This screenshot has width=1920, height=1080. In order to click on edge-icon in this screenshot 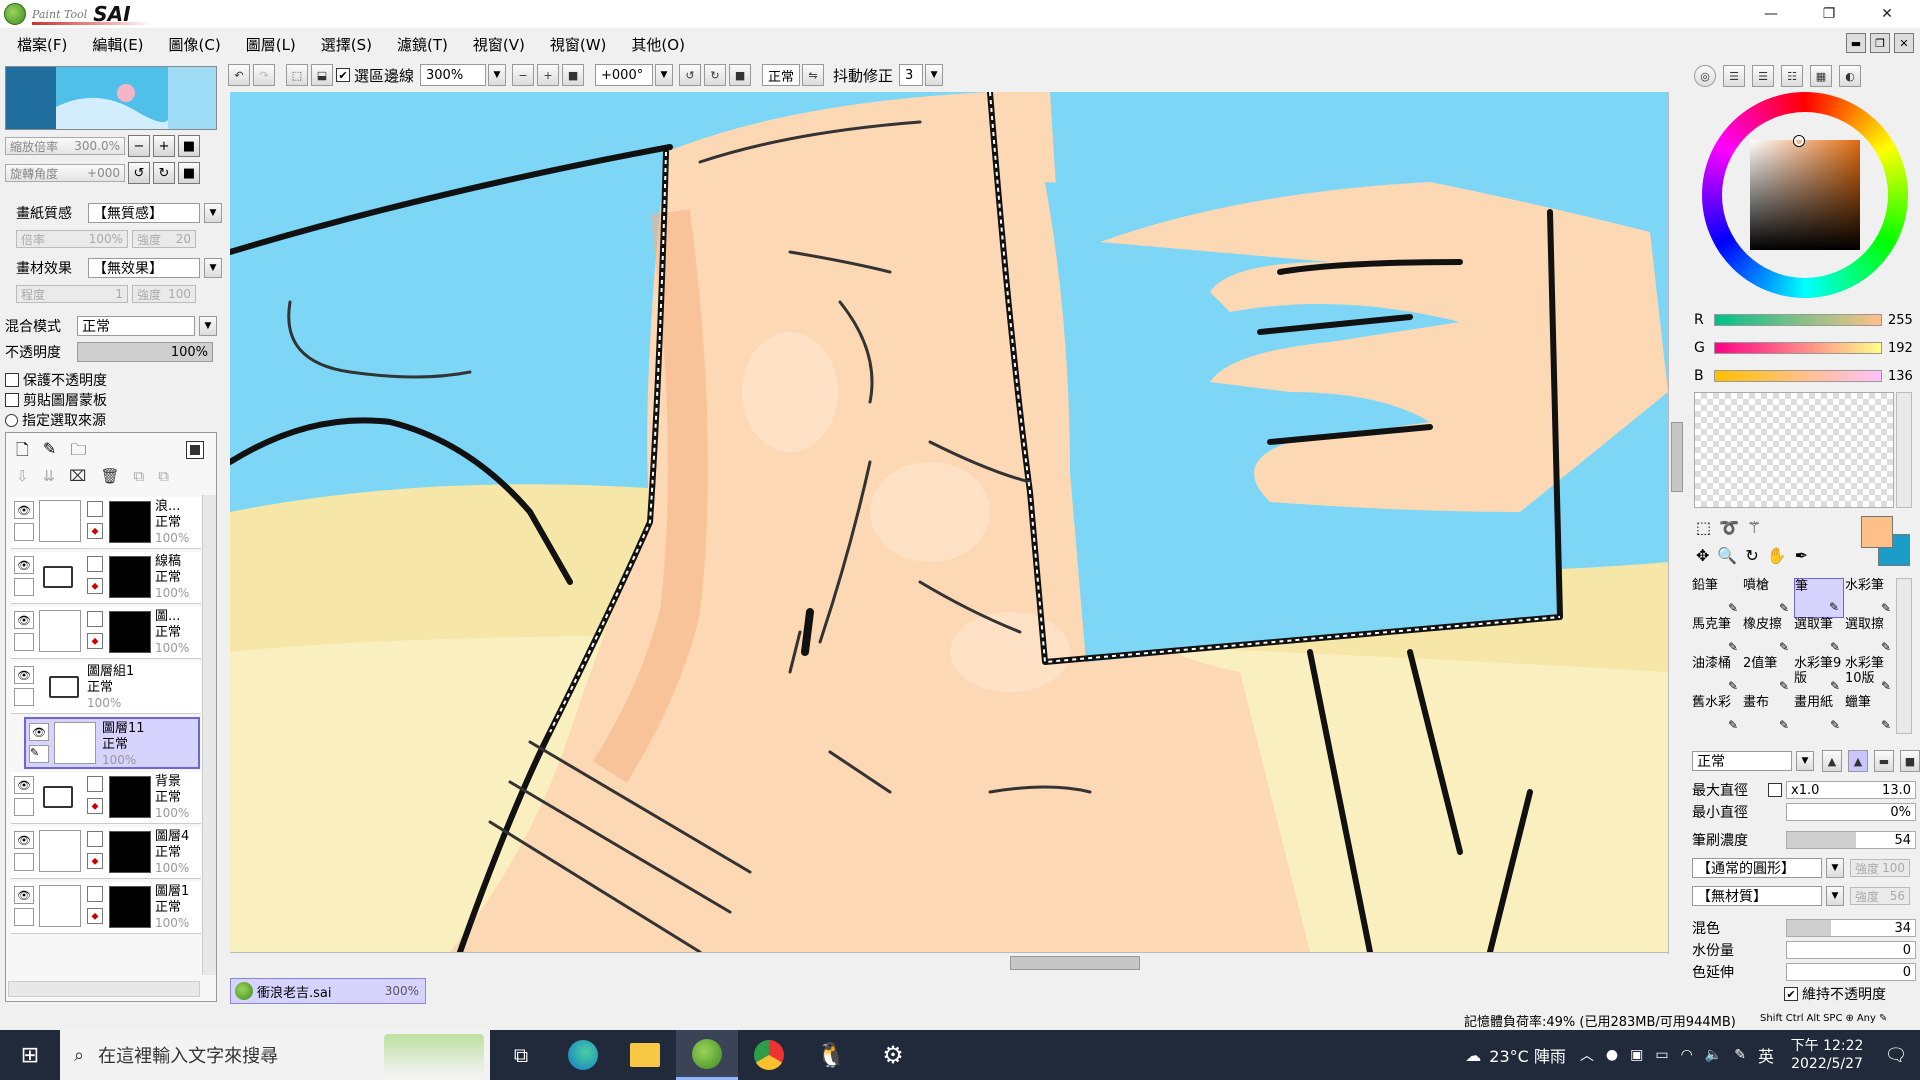, I will do `click(583, 1055)`.